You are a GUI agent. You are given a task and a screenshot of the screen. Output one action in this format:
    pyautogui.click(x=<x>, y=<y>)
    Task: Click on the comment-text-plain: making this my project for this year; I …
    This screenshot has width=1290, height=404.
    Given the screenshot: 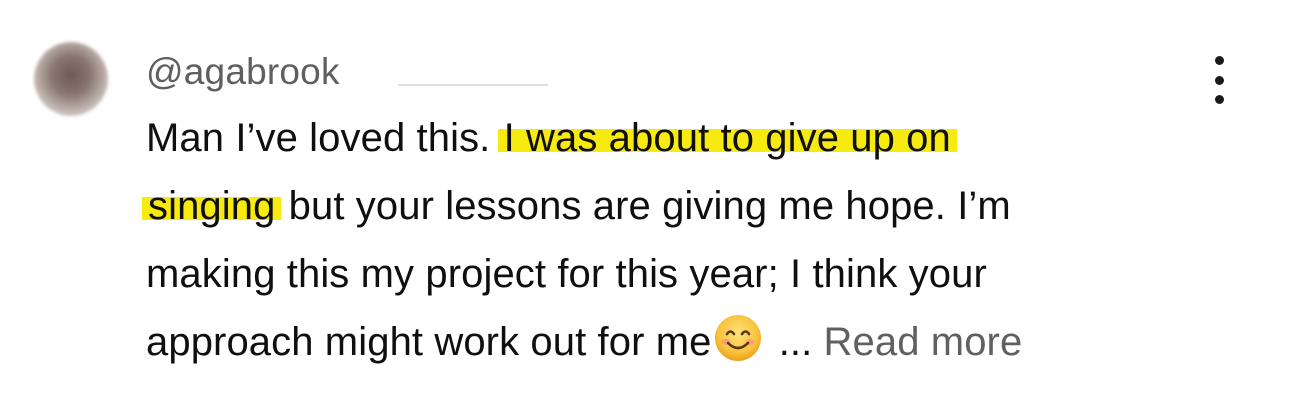 What is the action you would take?
    pyautogui.click(x=566, y=274)
    